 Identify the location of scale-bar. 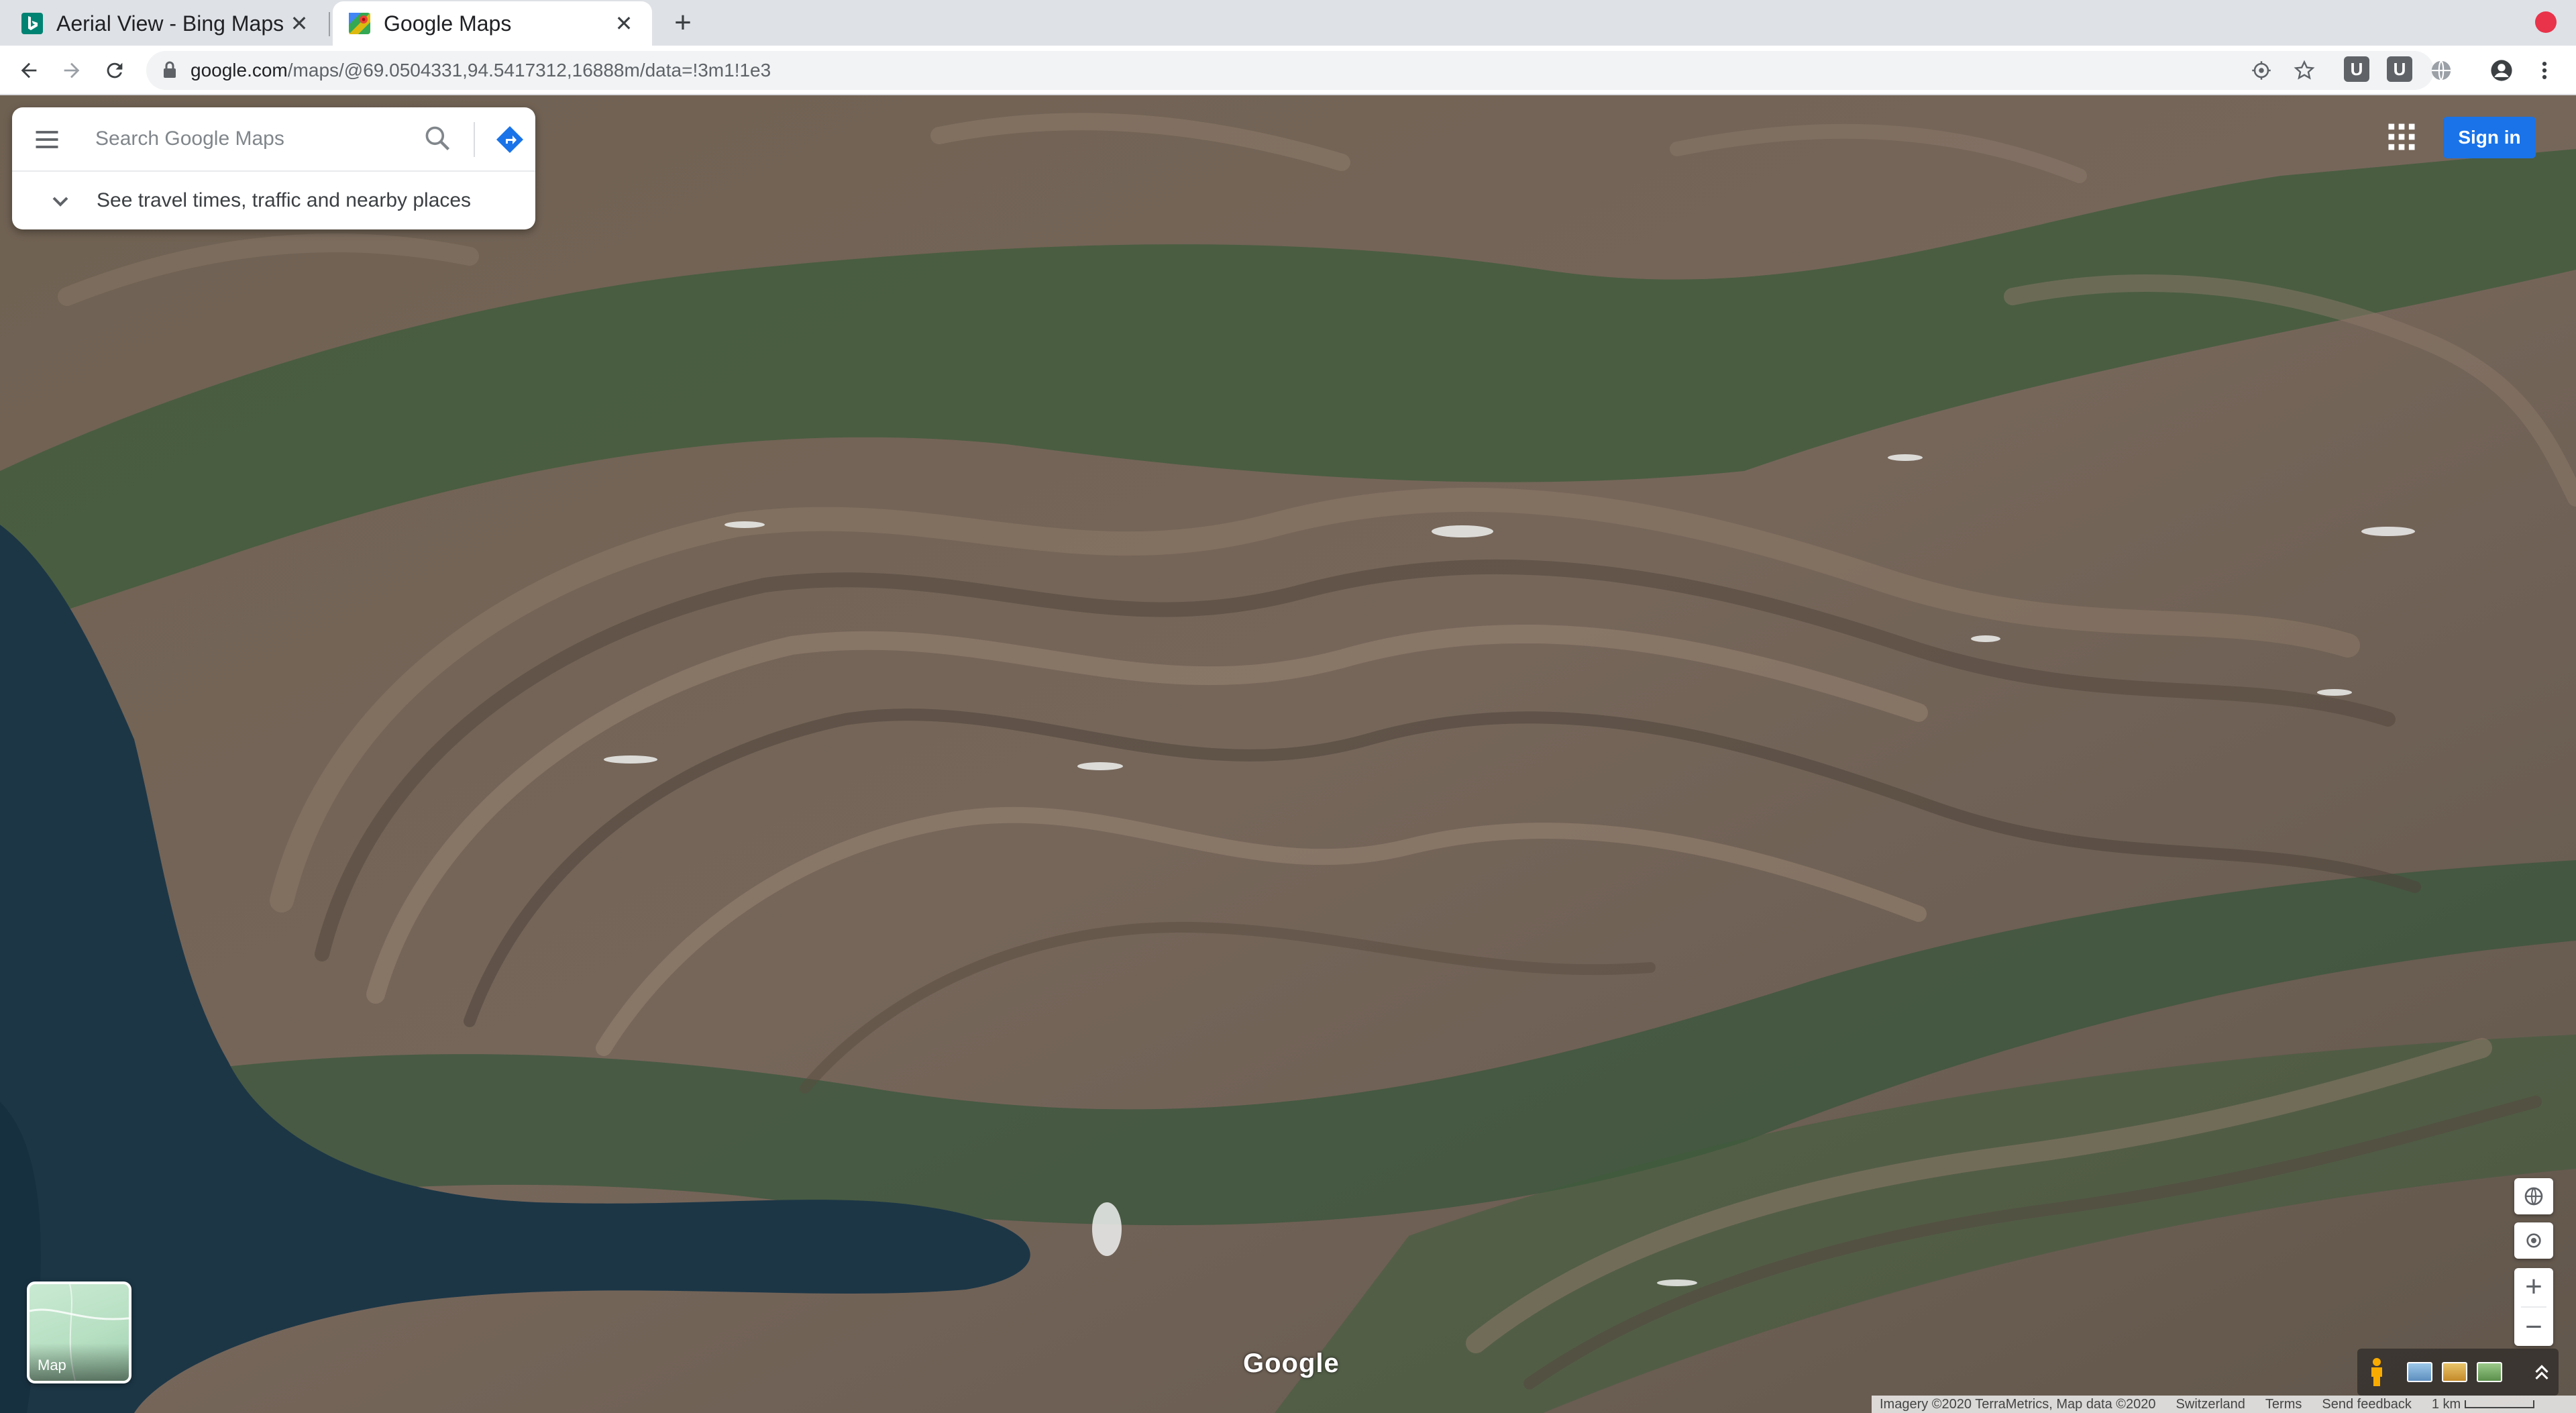
(2500, 1404).